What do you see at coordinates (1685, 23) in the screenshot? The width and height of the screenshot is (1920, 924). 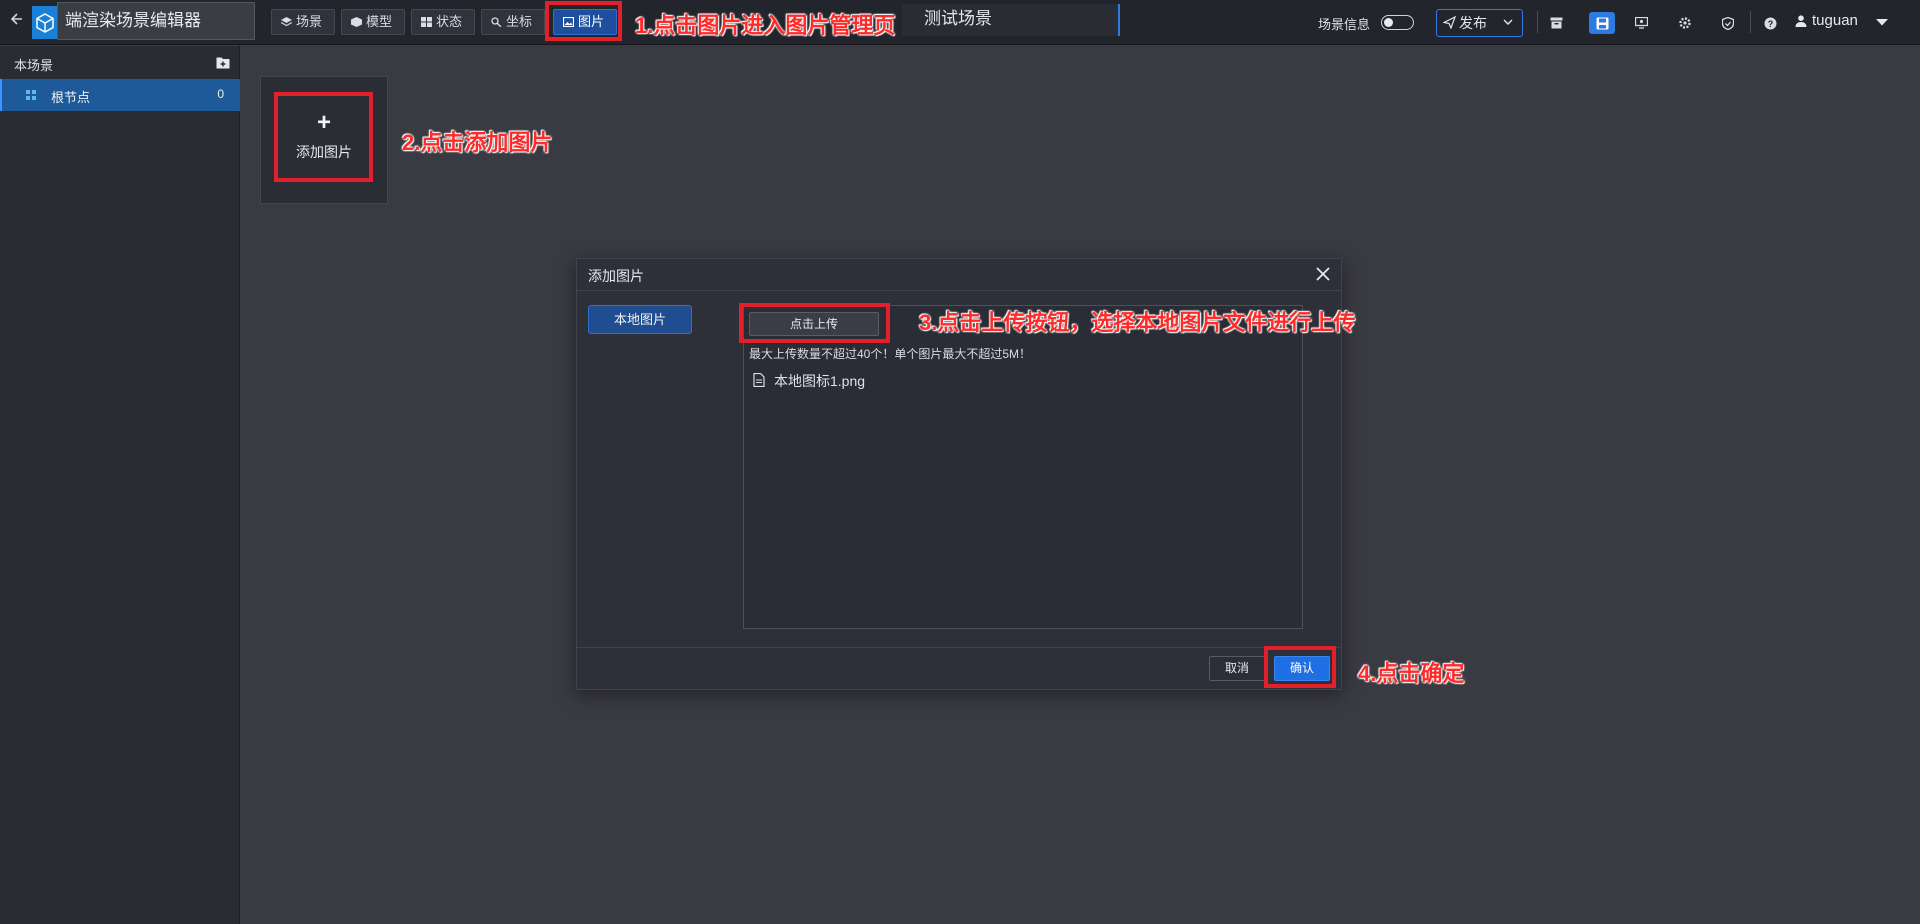 I see `settings-icon` at bounding box center [1685, 23].